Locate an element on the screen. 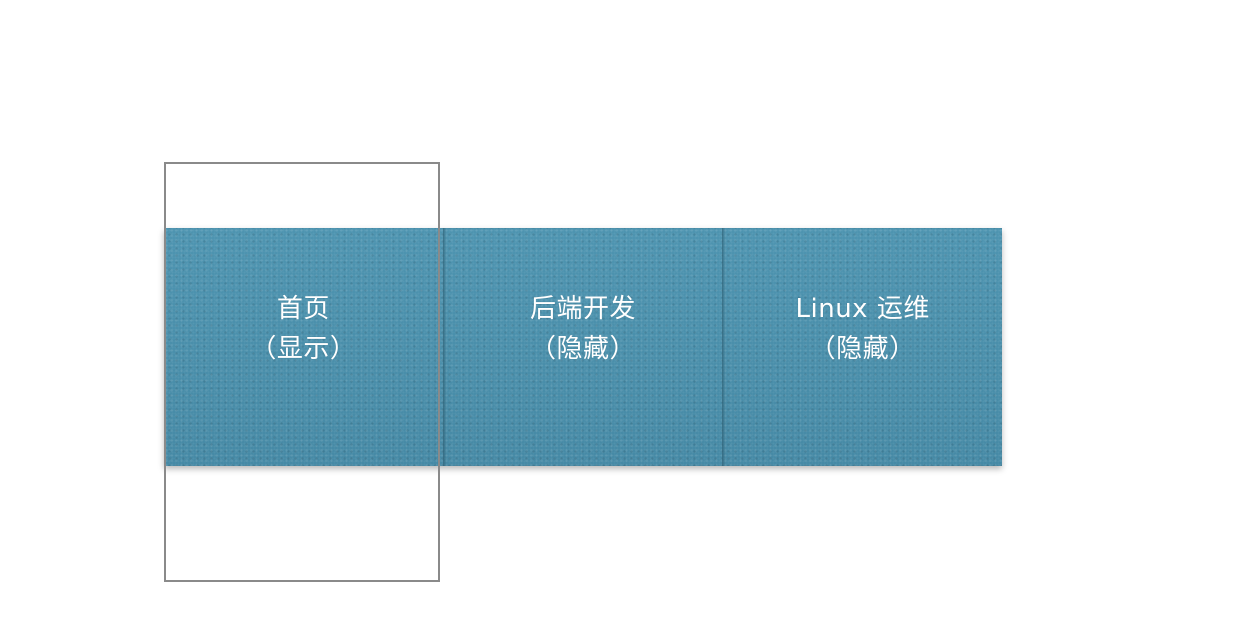 Image resolution: width=1260 pixels, height=630 pixels. panel-title: 首页 is located at coordinates (303, 309).